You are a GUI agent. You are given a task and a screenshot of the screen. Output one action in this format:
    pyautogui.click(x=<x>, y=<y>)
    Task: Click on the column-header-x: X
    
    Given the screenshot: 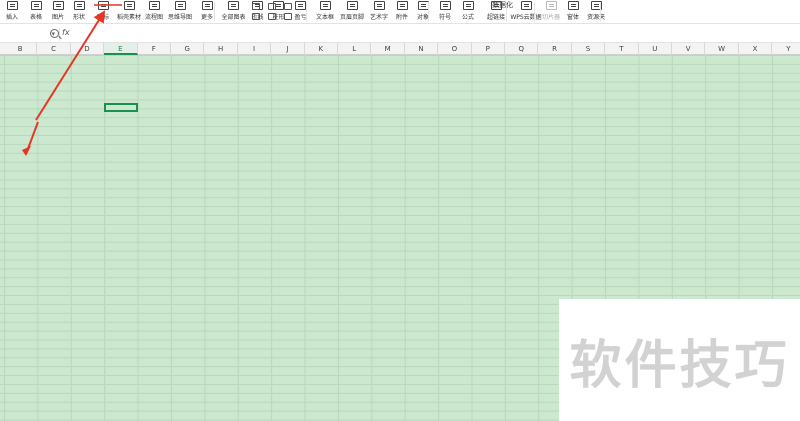 What is the action you would take?
    pyautogui.click(x=756, y=49)
    